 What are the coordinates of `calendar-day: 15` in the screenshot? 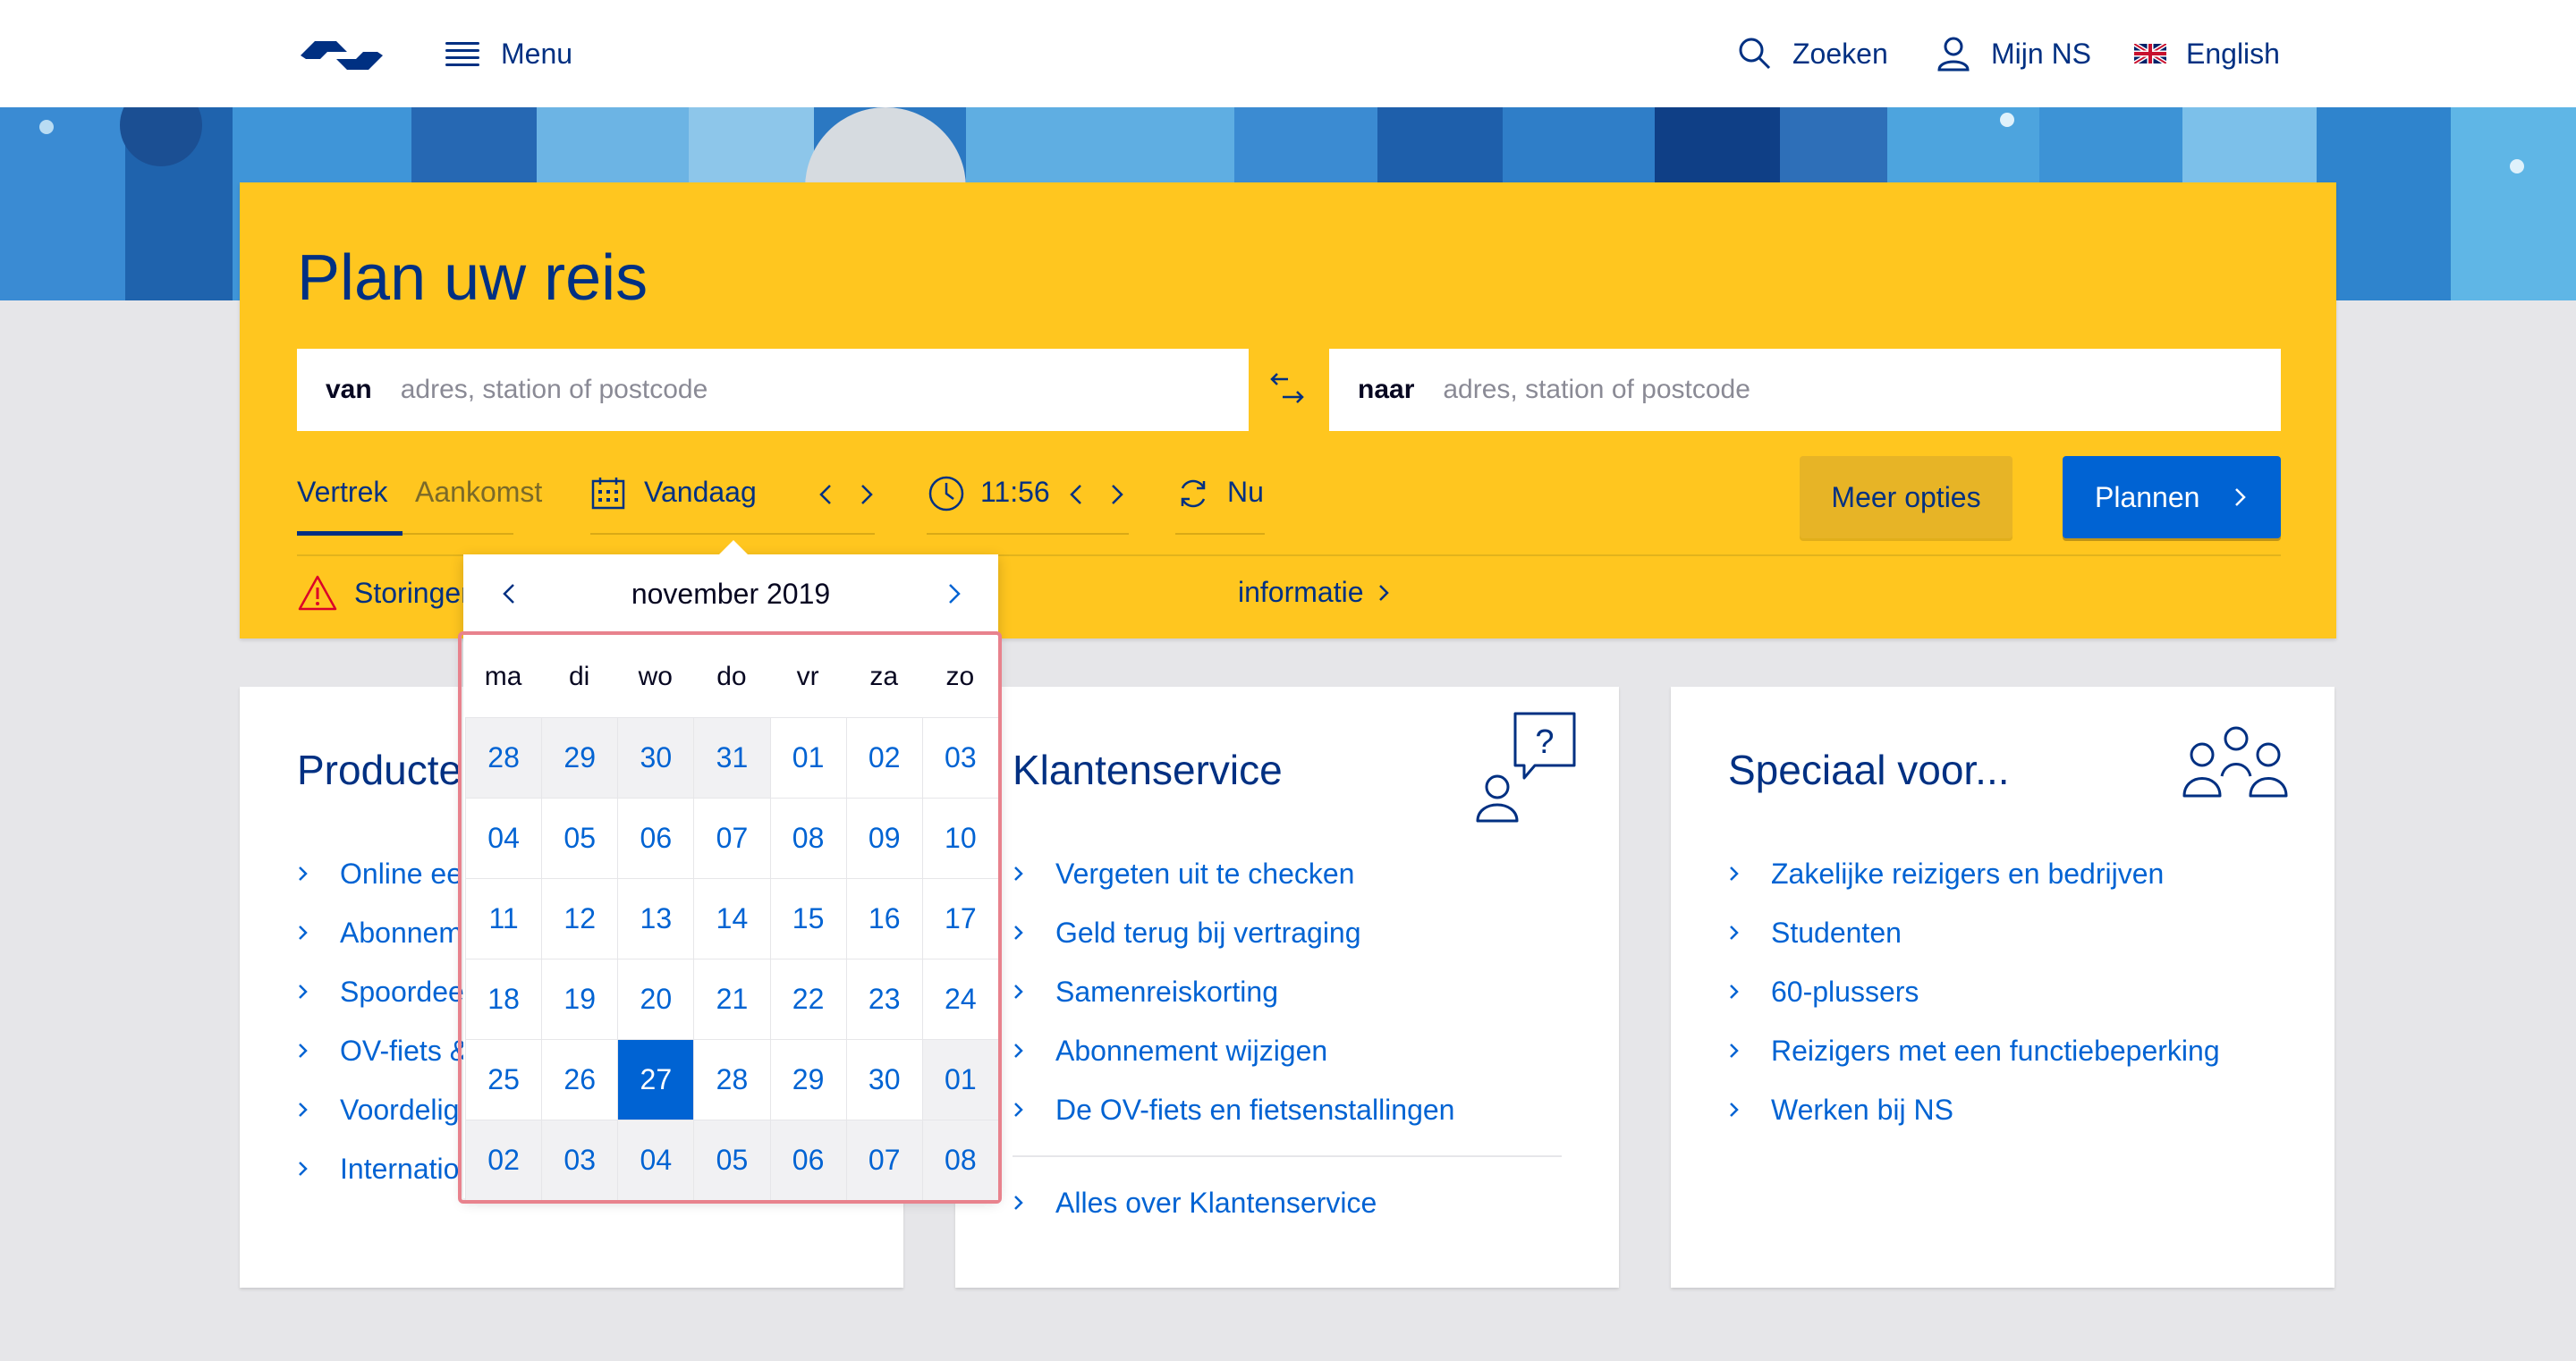 It's located at (807, 918).